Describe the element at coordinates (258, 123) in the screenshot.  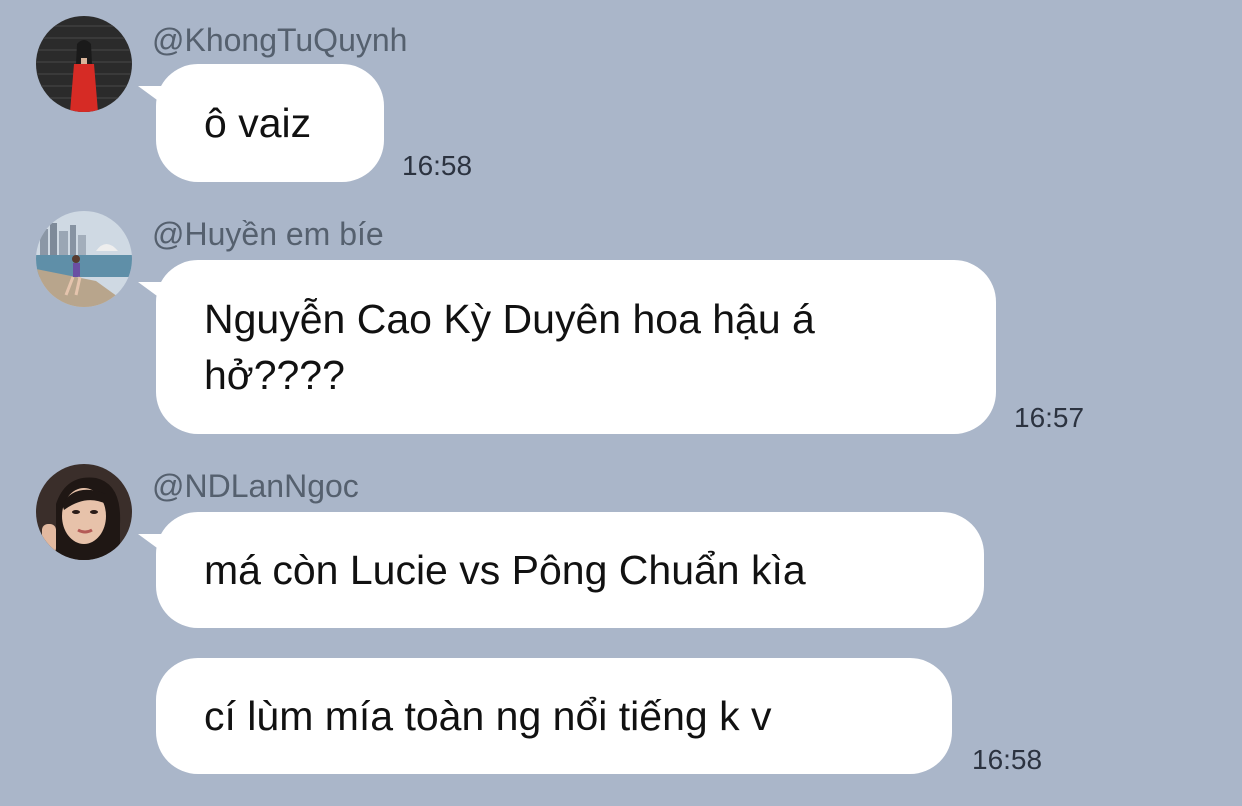
I see `message-text: ô vaiz` at that location.